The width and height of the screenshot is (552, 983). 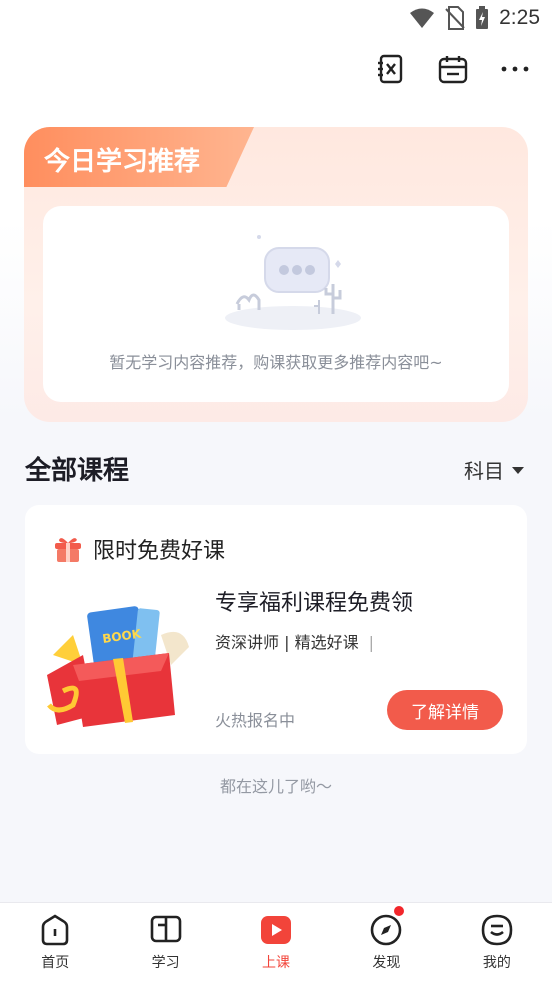 I want to click on profile-icon, so click(x=497, y=930).